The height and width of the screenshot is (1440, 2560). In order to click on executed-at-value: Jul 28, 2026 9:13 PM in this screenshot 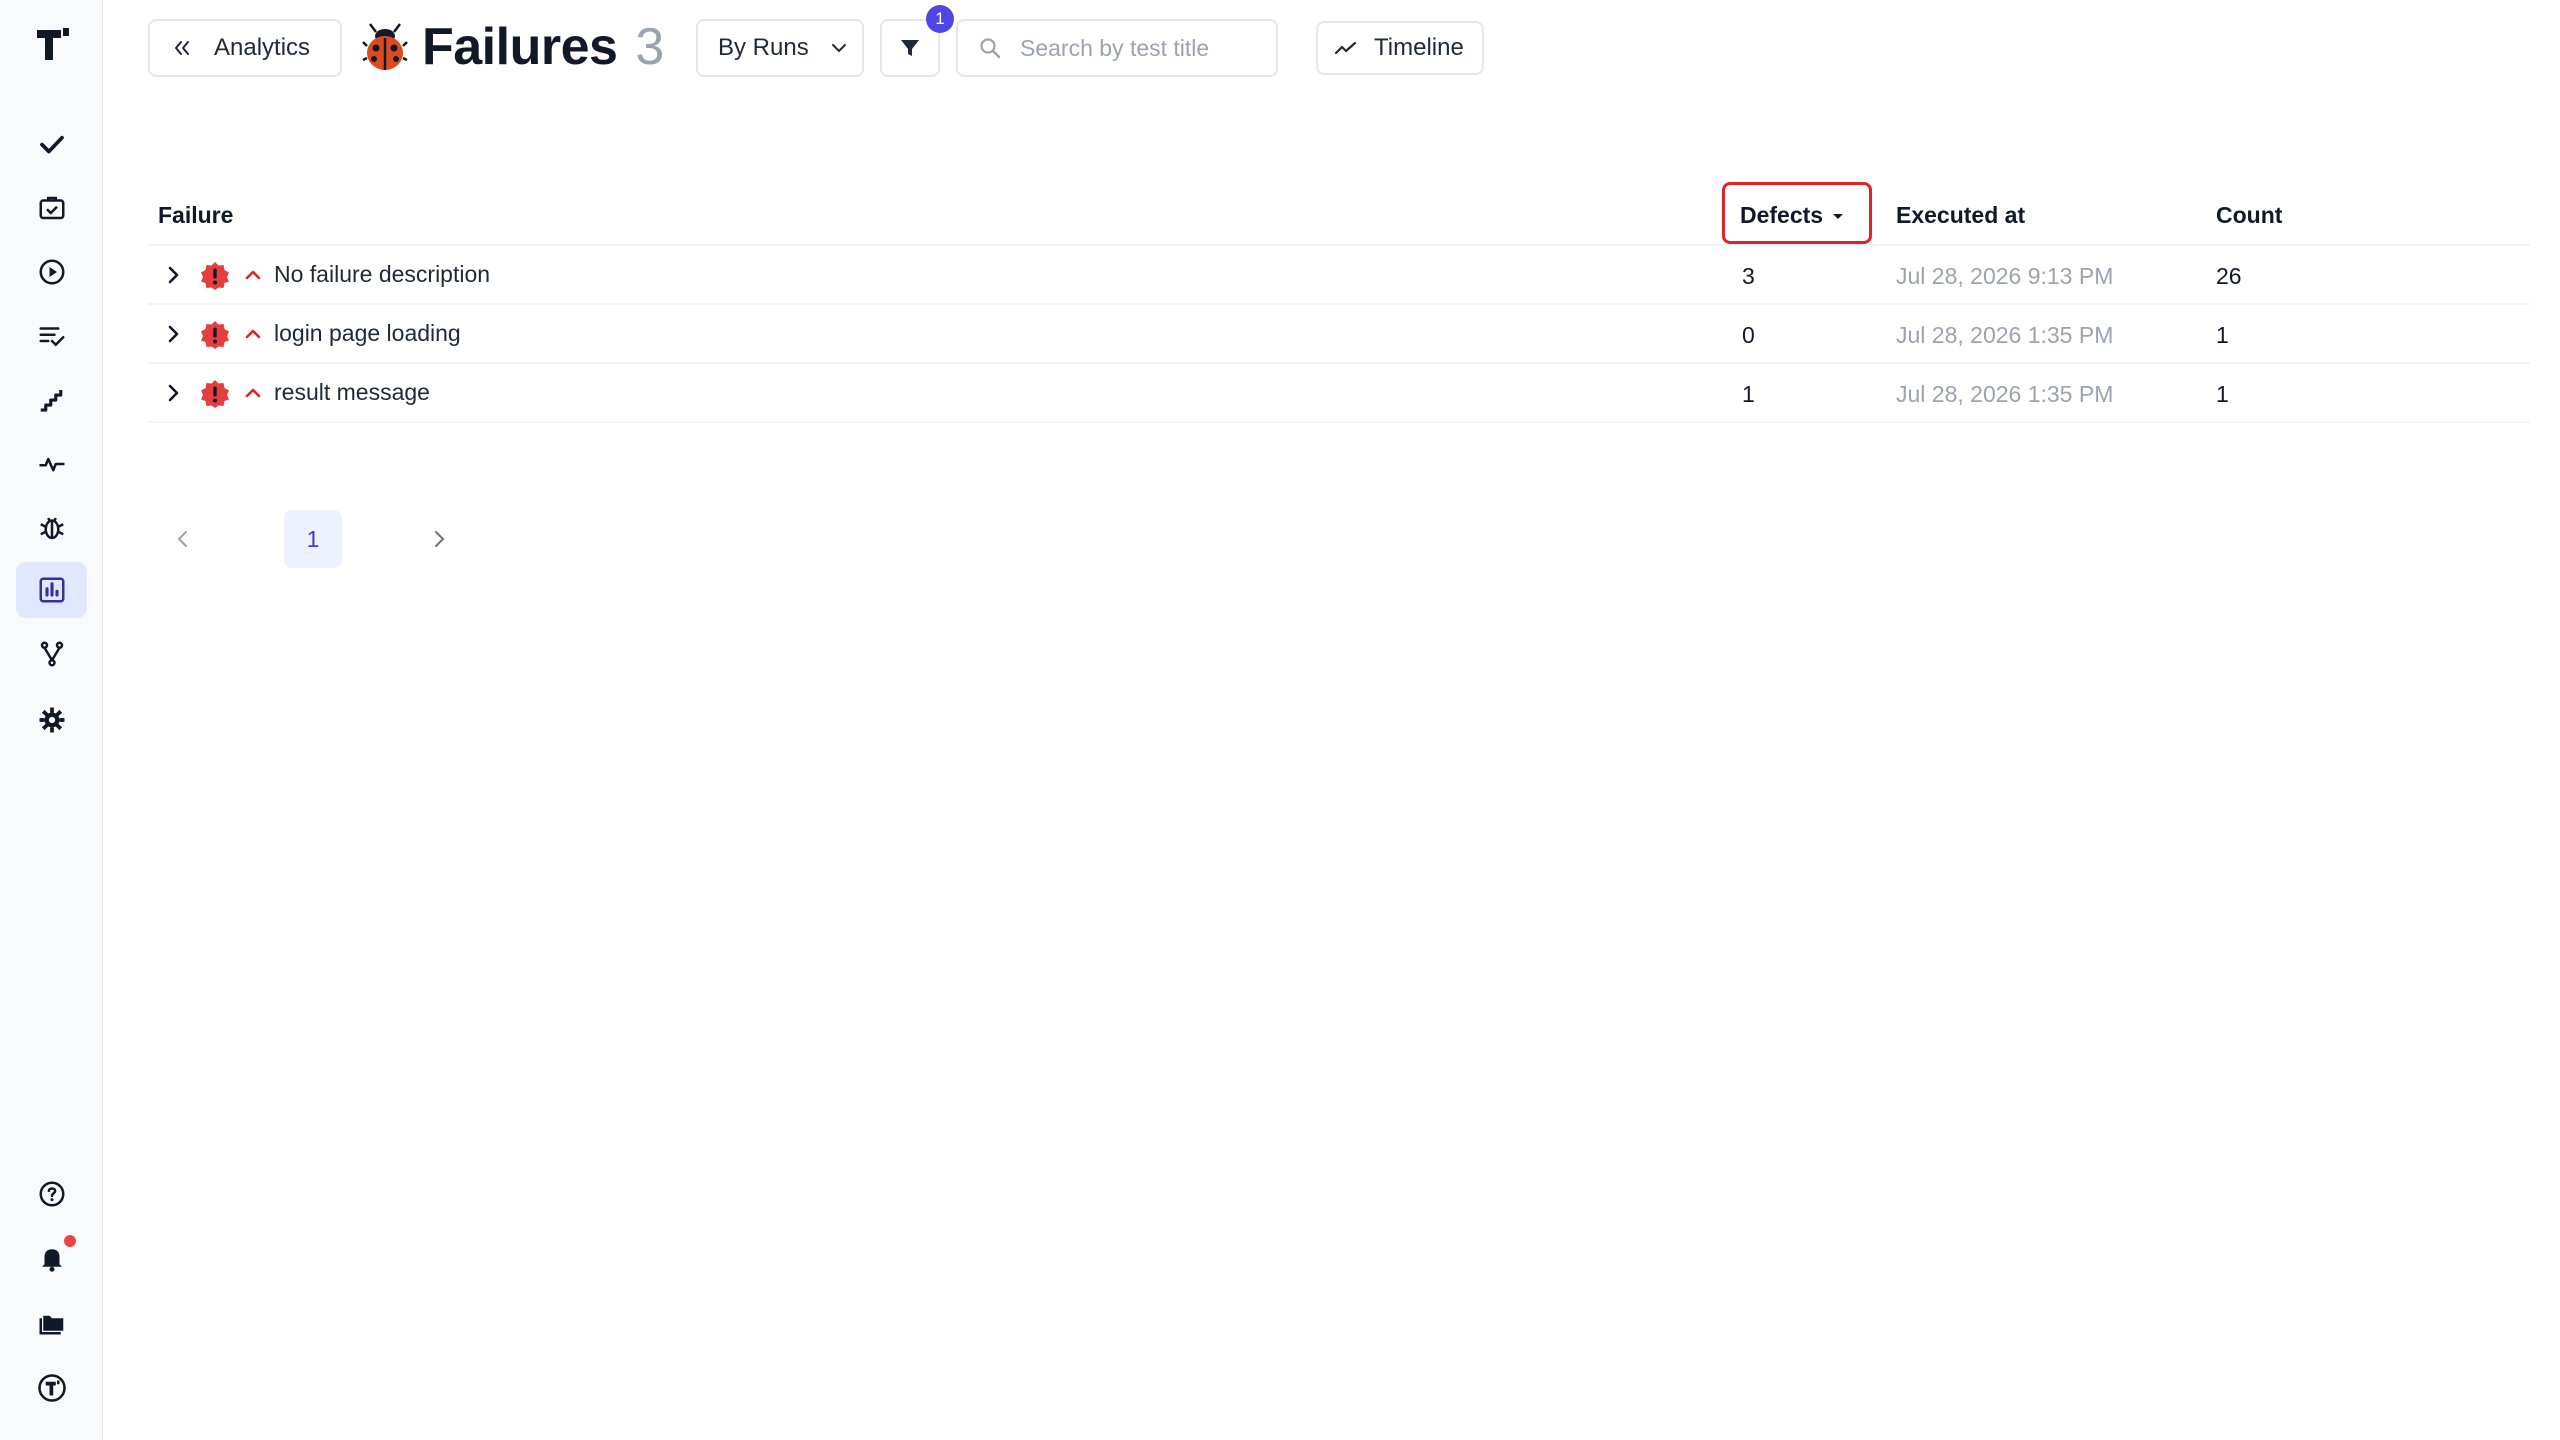, I will do `click(2005, 276)`.